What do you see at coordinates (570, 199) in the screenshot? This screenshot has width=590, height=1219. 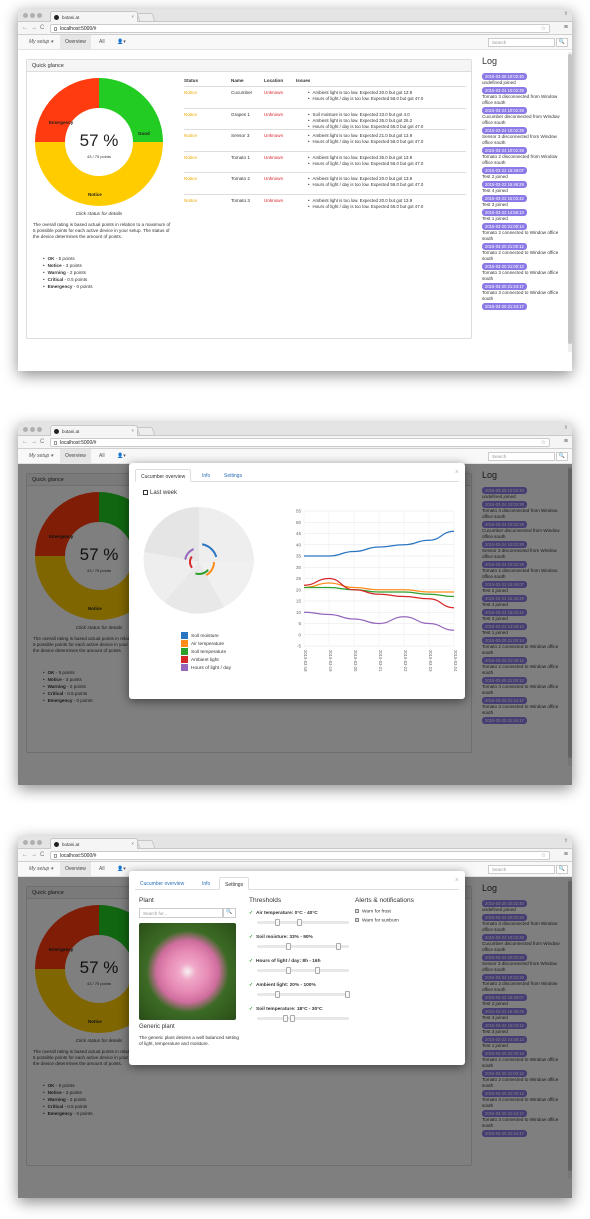 I see `scrollbar-thumb` at bounding box center [570, 199].